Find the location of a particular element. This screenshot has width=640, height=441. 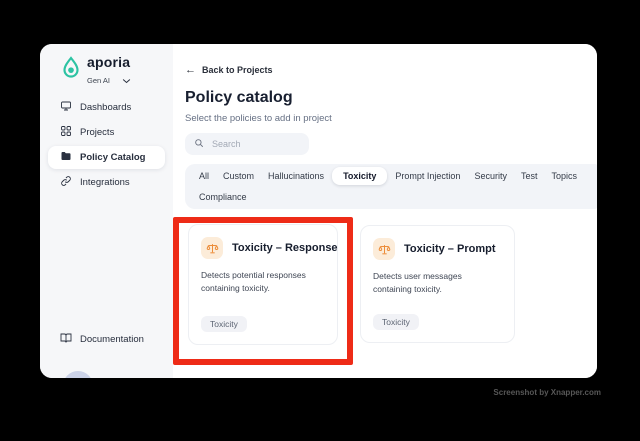

tab-security: Security is located at coordinates (490, 176).